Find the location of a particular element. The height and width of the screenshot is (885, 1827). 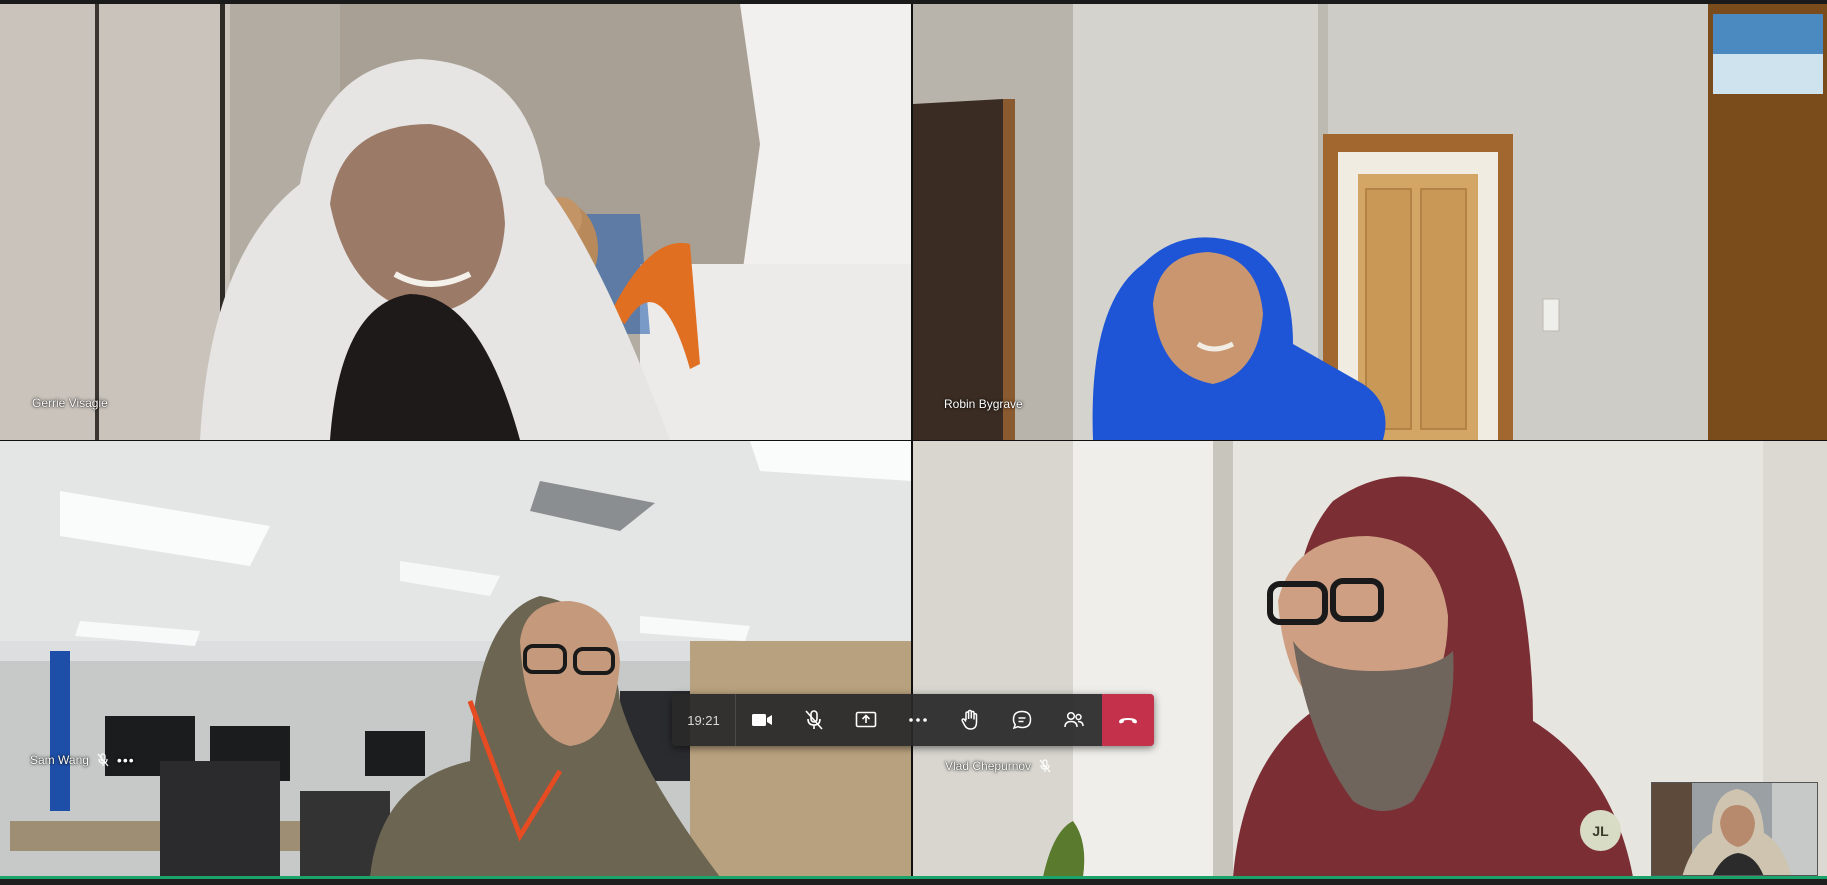

participant-name-label: Robin Bygrave is located at coordinates (983, 404).